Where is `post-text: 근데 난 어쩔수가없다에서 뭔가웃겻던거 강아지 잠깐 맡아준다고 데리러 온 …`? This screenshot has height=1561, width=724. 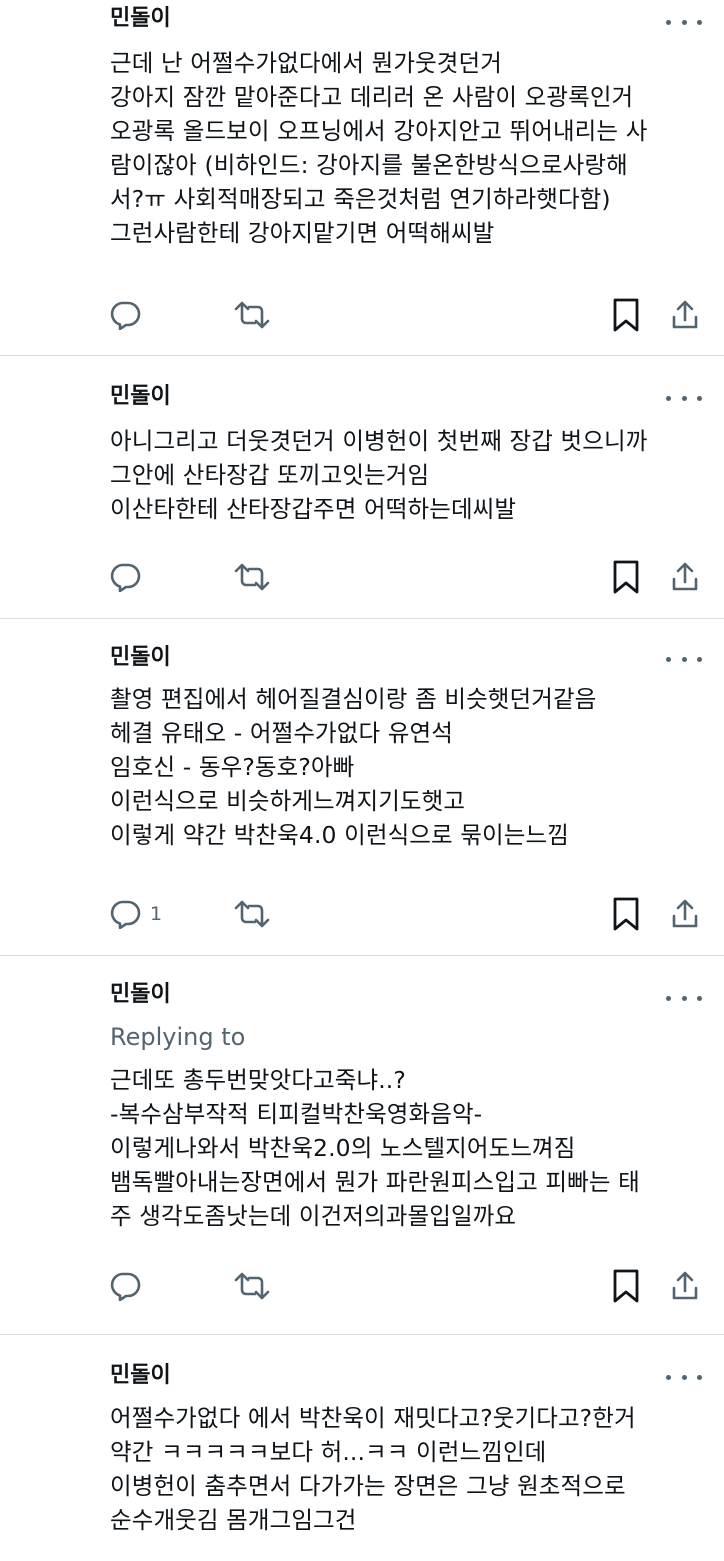 post-text: 근데 난 어쩔수가없다에서 뭔가웃겻던거 강아지 잠깐 맡아준다고 데리러 온 … is located at coordinates (410, 148).